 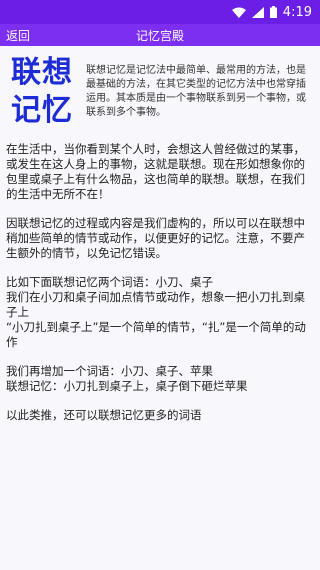 What do you see at coordinates (104, 415) in the screenshot?
I see `paragraph-5: 以此类推，还可以联想记忆更多的词语` at bounding box center [104, 415].